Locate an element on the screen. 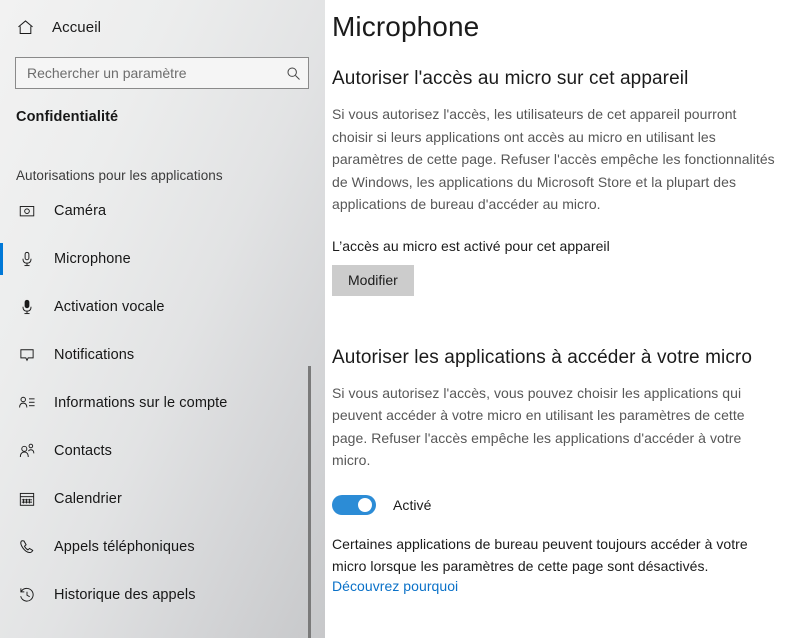 The image size is (811, 638). sidebar-item-voice-activation: Activation vocale is located at coordinates (162, 307).